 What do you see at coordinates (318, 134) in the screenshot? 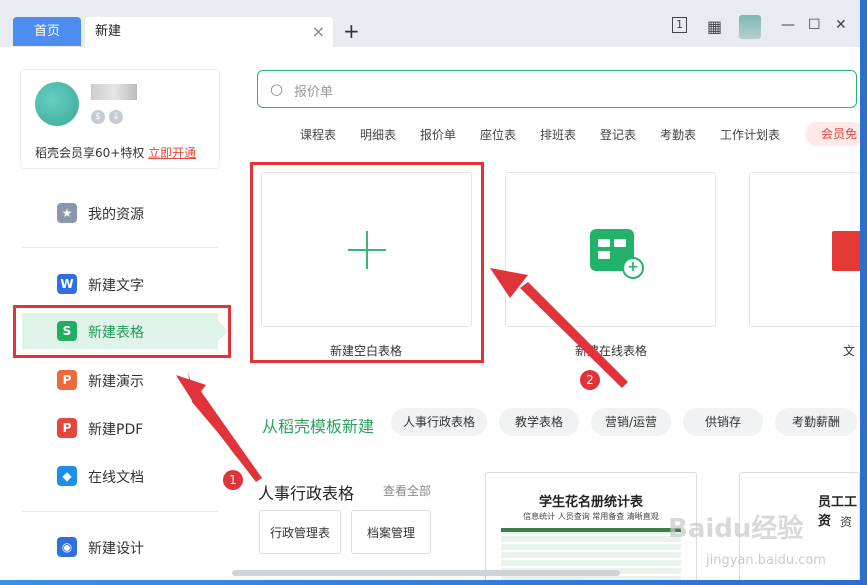
I see `quick-tag: 课程表` at bounding box center [318, 134].